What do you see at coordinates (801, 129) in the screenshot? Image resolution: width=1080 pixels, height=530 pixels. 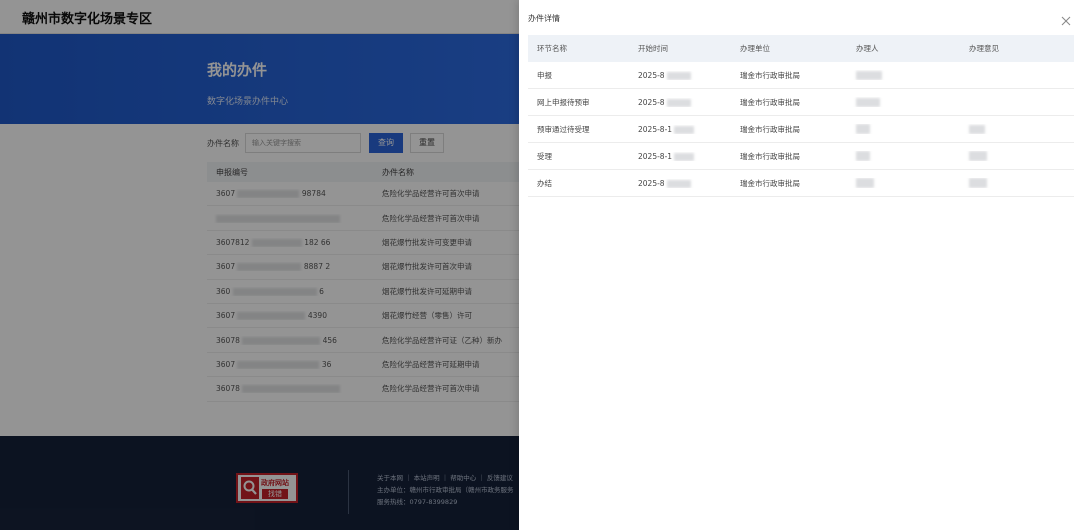 I see `detail-row: 预审通过待受理 2025-8-1 瑞金市行政审批局` at bounding box center [801, 129].